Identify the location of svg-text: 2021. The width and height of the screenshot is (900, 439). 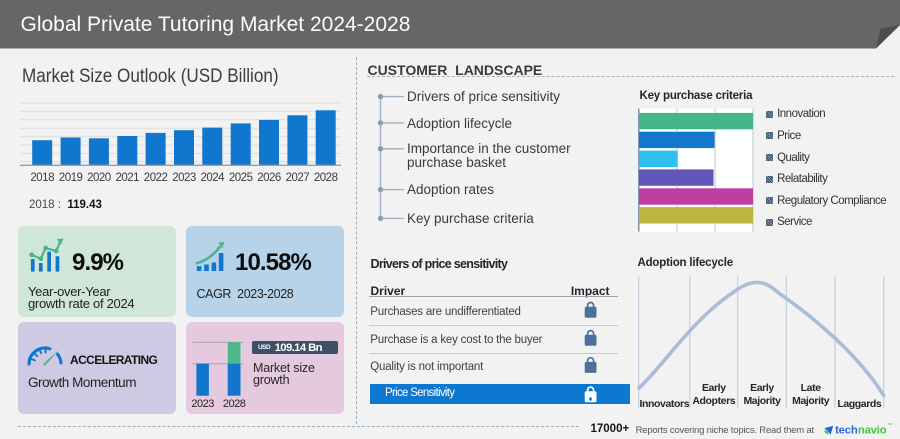
(128, 178).